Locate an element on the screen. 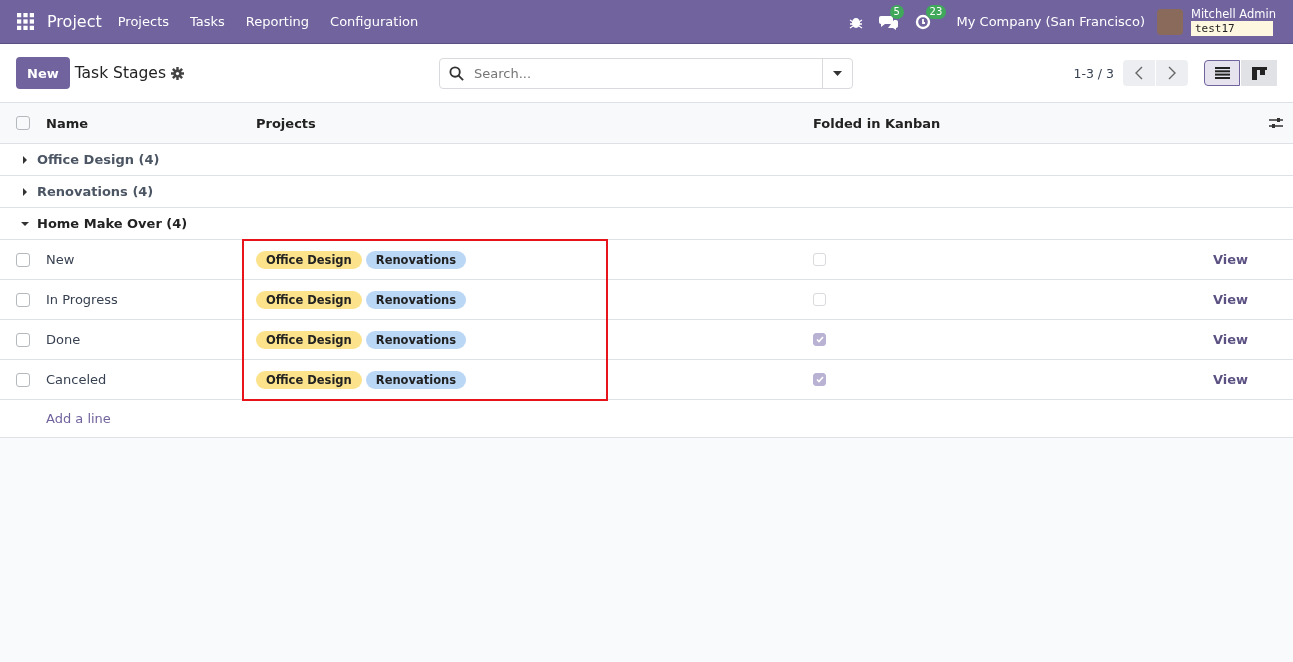 The width and height of the screenshot is (1293, 662). chat-icon is located at coordinates (888, 21).